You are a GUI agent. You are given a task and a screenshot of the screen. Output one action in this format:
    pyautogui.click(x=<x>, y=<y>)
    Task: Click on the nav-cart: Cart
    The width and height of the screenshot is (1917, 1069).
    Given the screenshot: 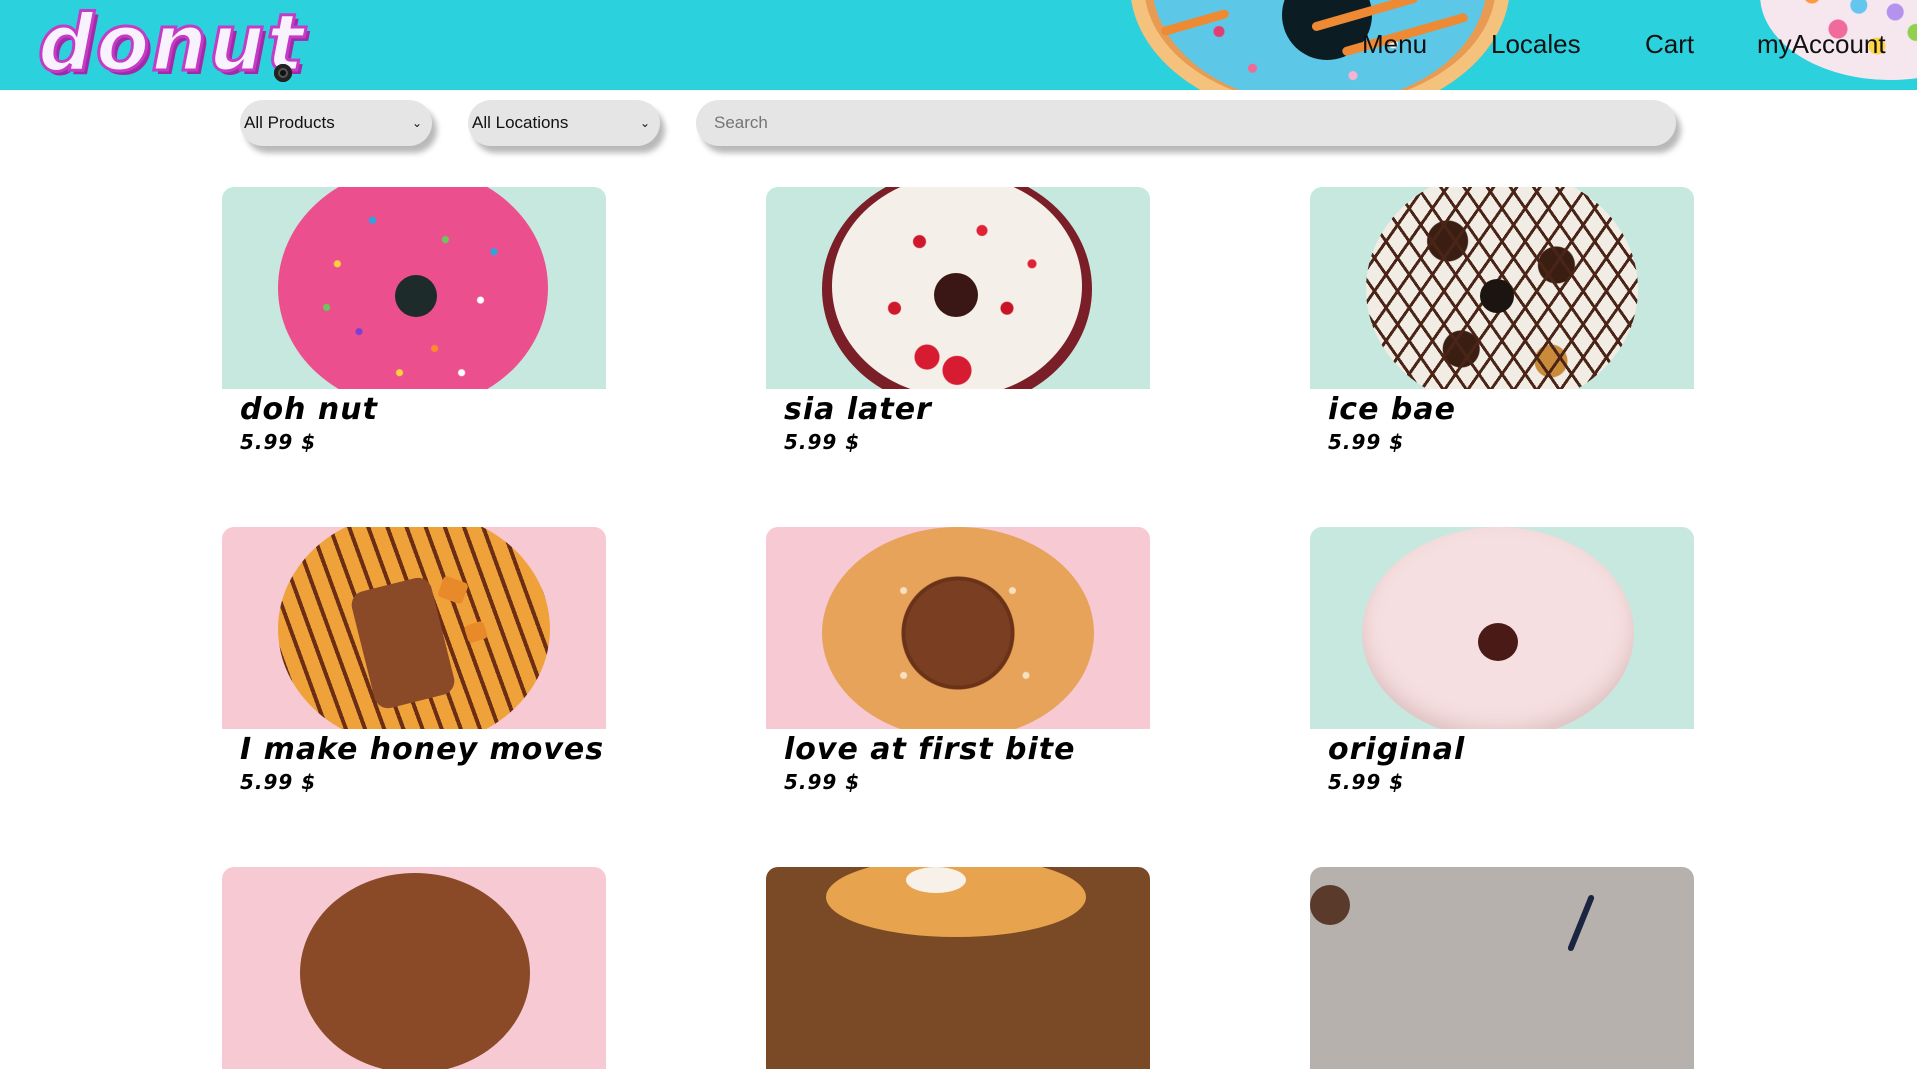 What is the action you would take?
    pyautogui.click(x=1669, y=44)
    